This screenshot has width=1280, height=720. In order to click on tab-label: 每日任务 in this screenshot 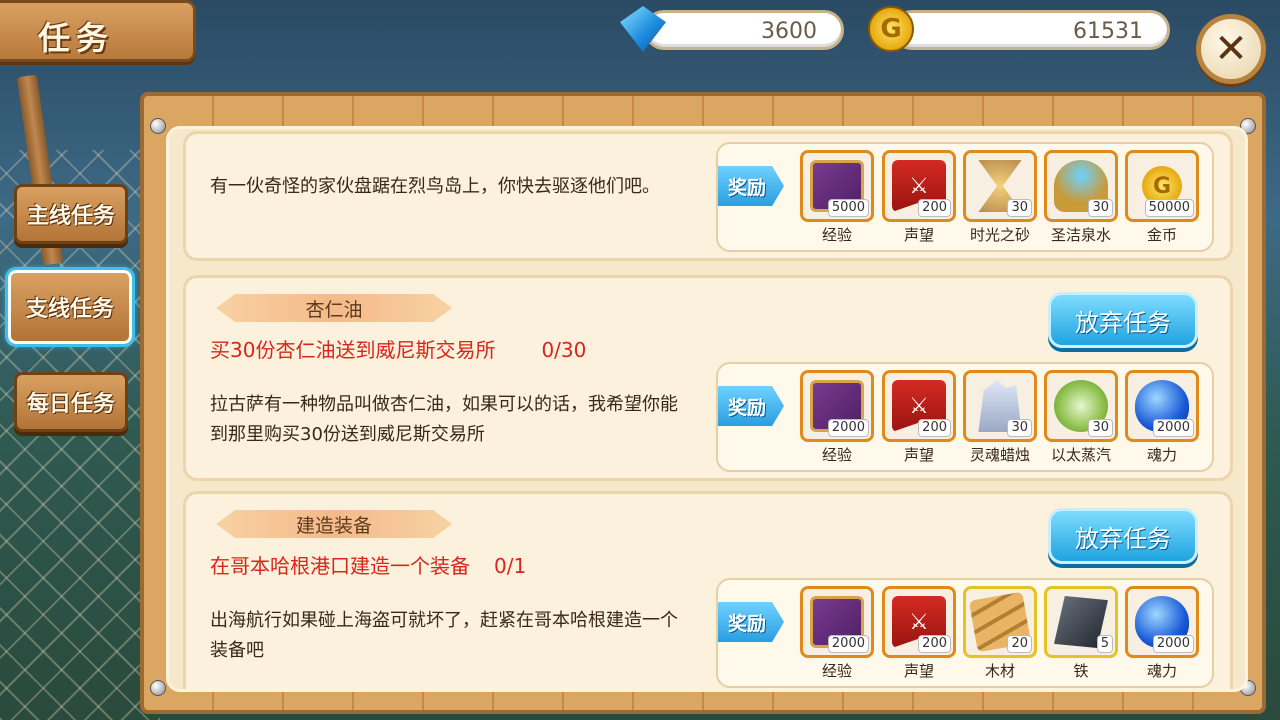, I will do `click(70, 404)`.